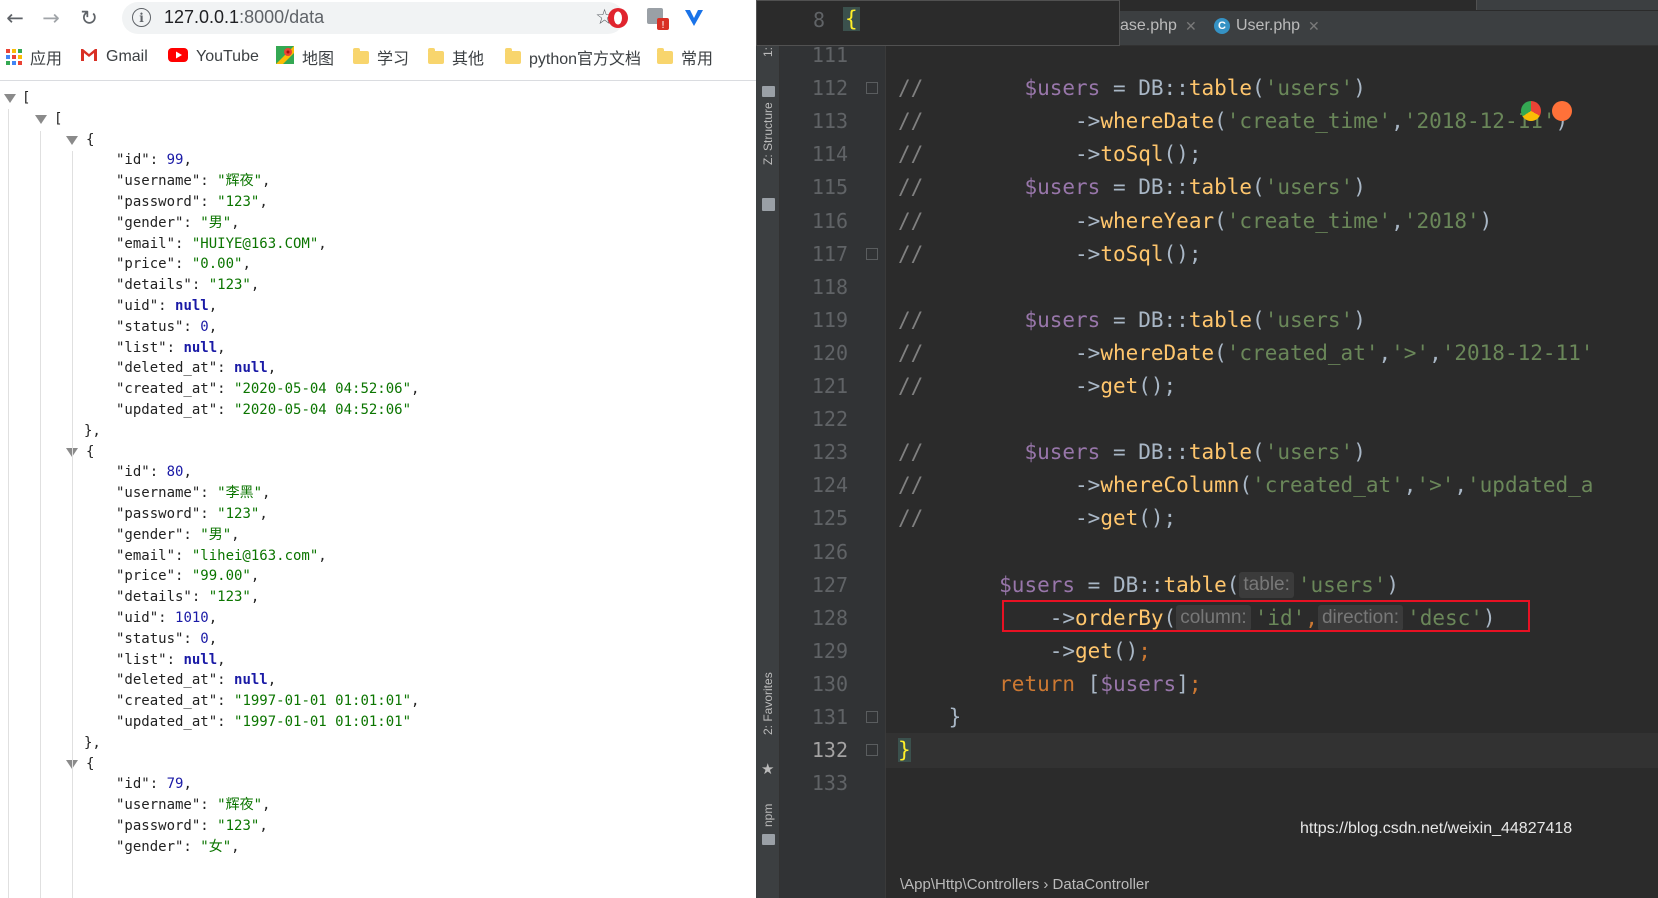  Describe the element at coordinates (158, 534) in the screenshot. I see `json-key: "gender":` at that location.